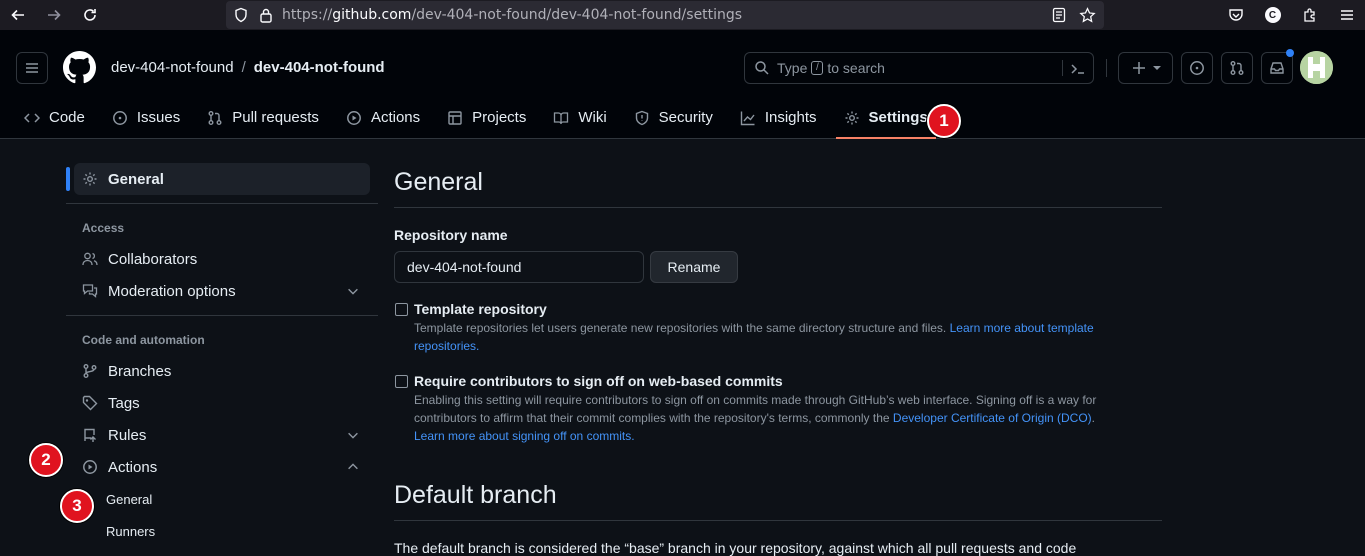  What do you see at coordinates (172, 291) in the screenshot?
I see `sidebar-item-label: Moderation options` at bounding box center [172, 291].